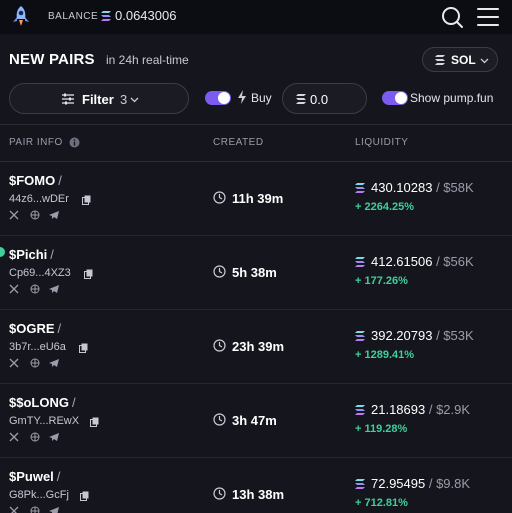  I want to click on pair-address: GmTY...REwX, so click(44, 421).